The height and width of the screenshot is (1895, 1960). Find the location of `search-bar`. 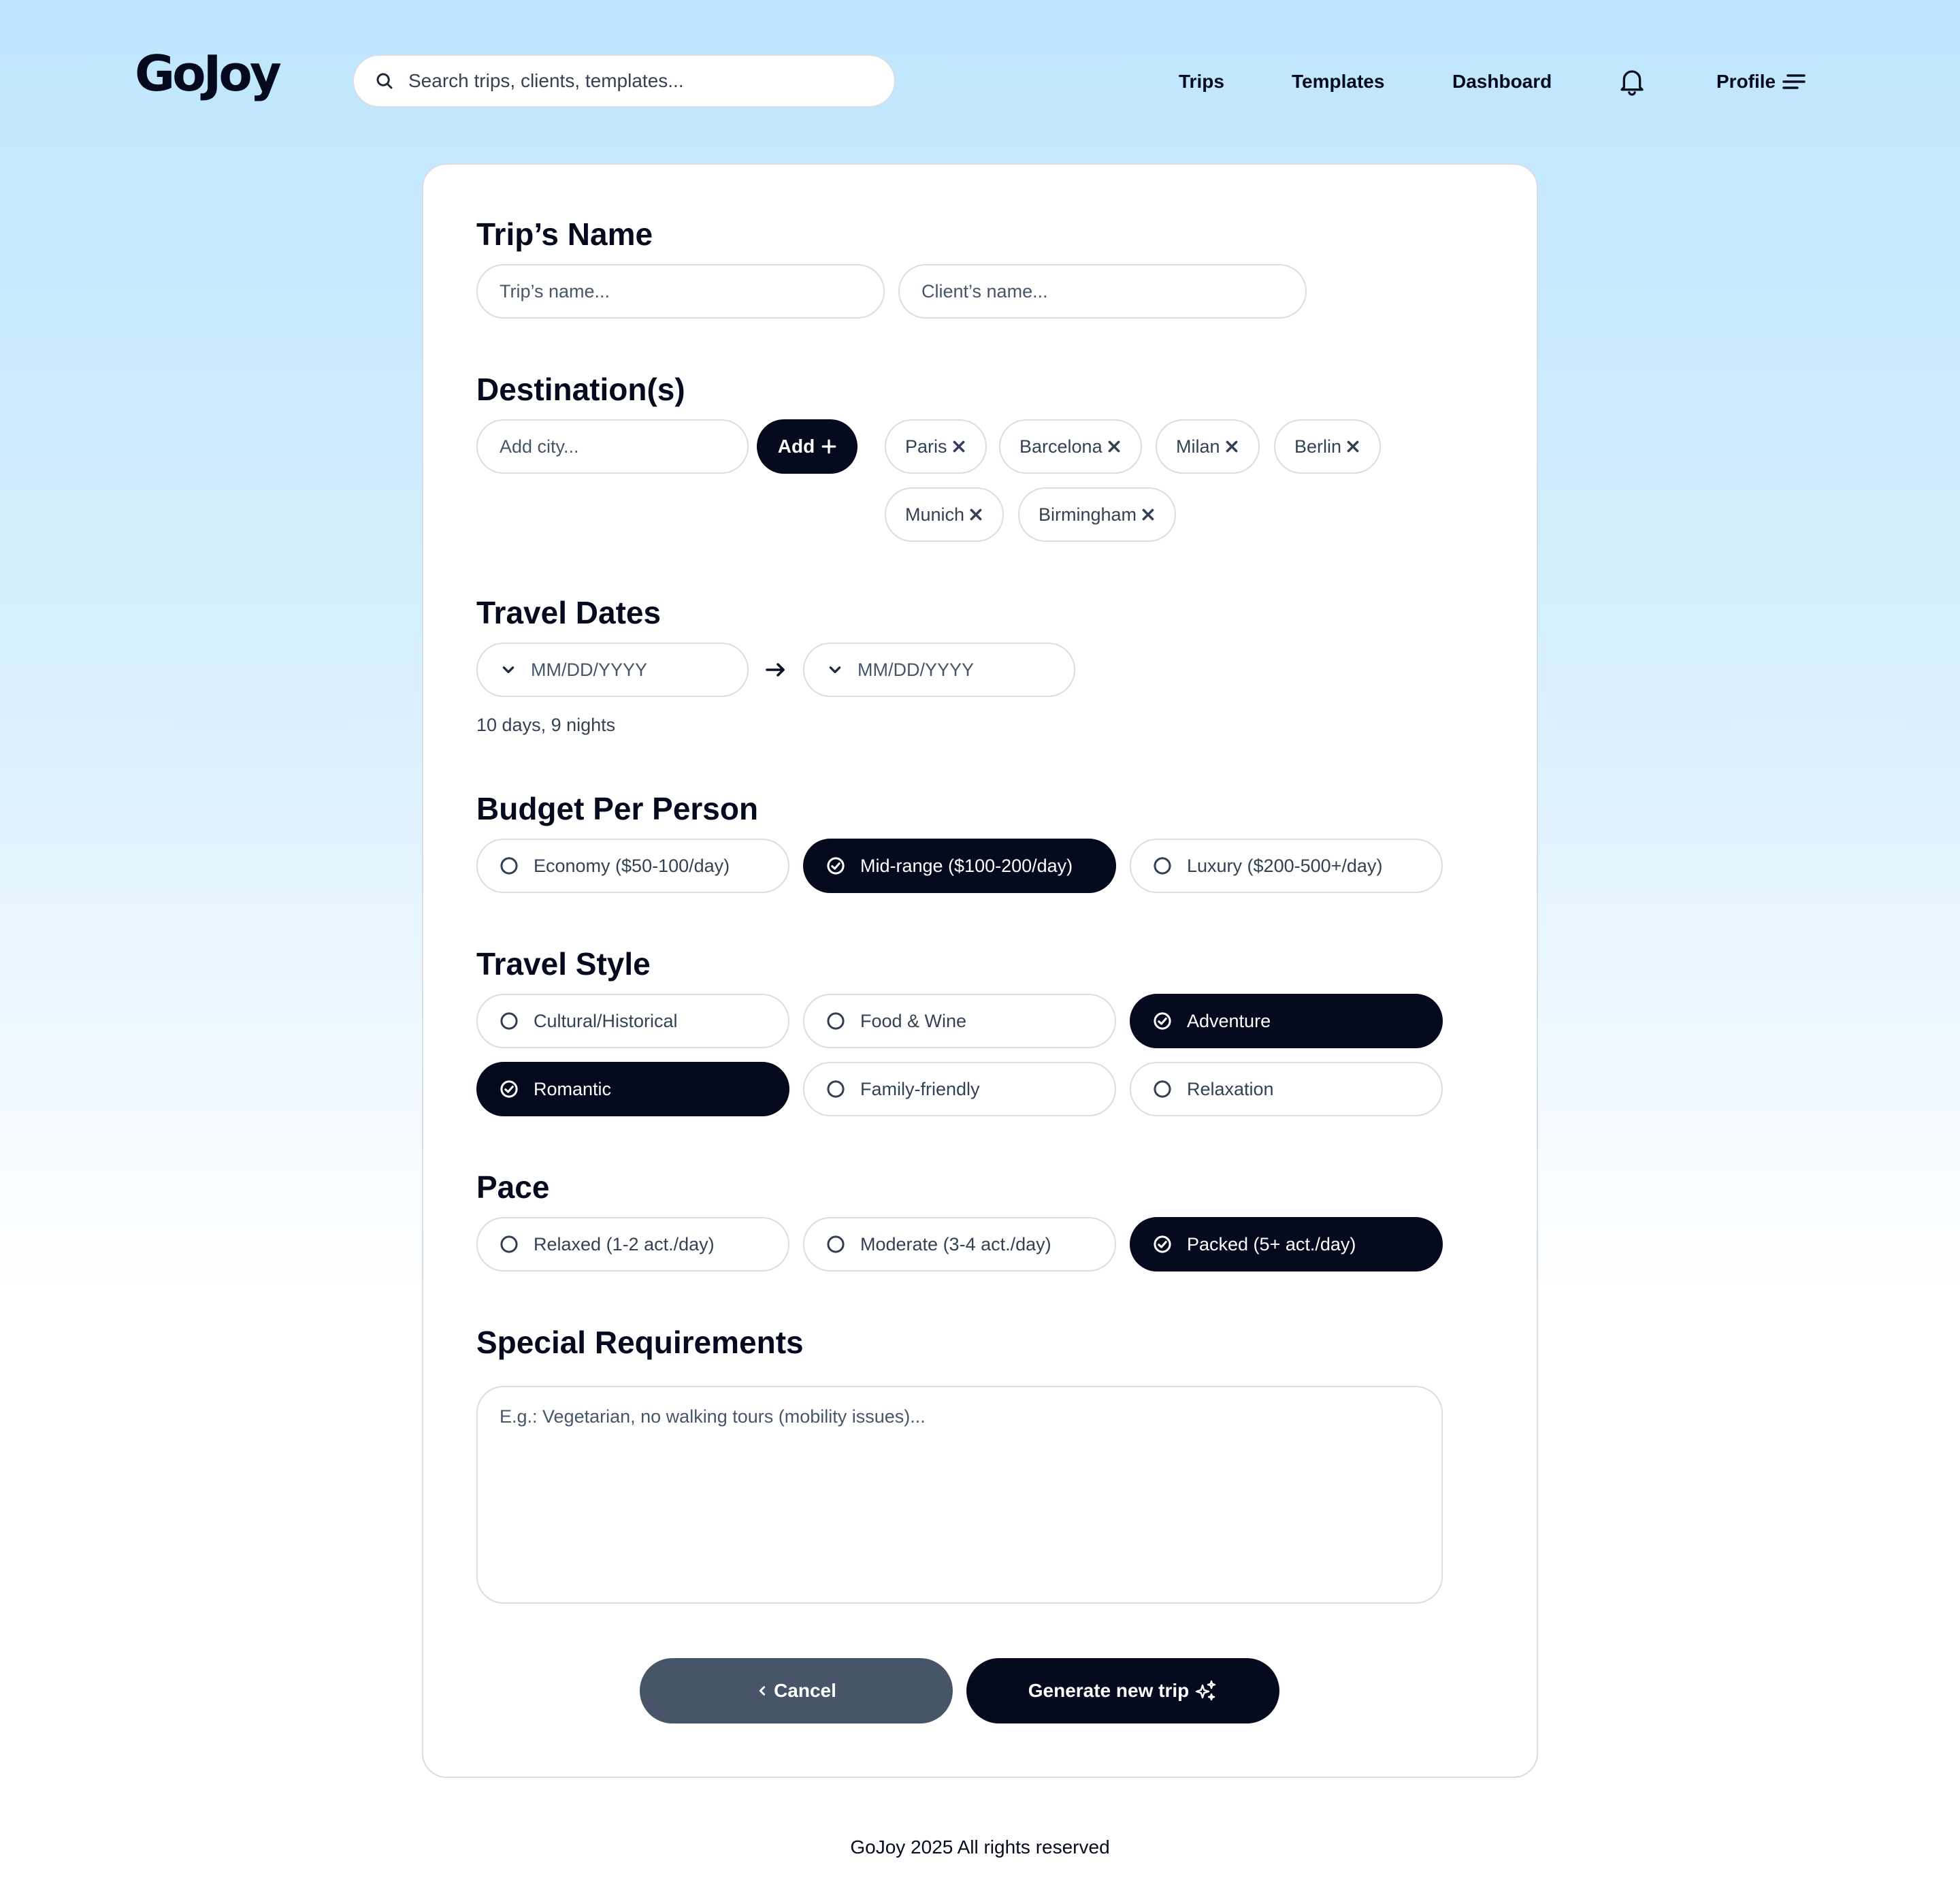

search-bar is located at coordinates (625, 81).